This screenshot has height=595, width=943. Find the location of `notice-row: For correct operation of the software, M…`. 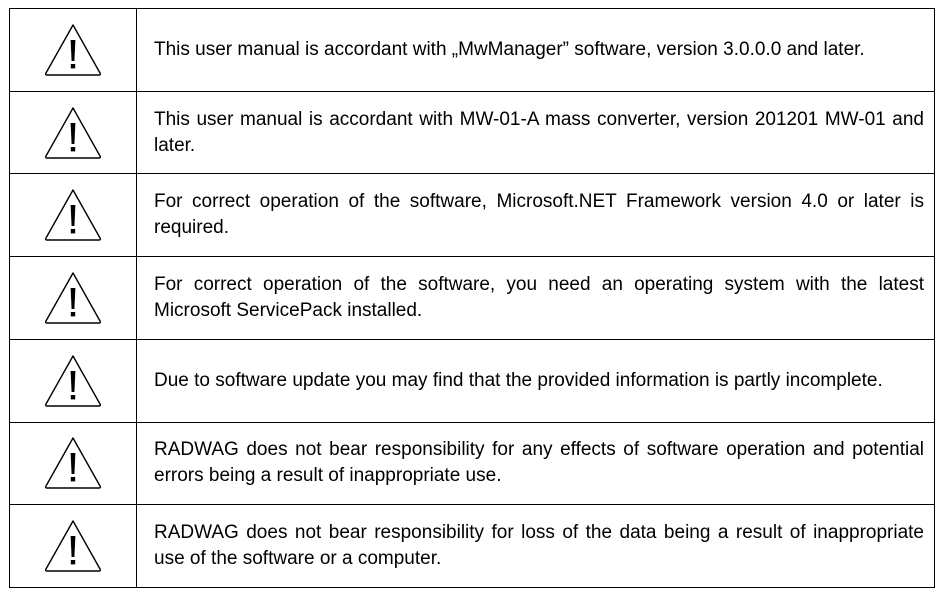

notice-row: For correct operation of the software, M… is located at coordinates (472, 216).